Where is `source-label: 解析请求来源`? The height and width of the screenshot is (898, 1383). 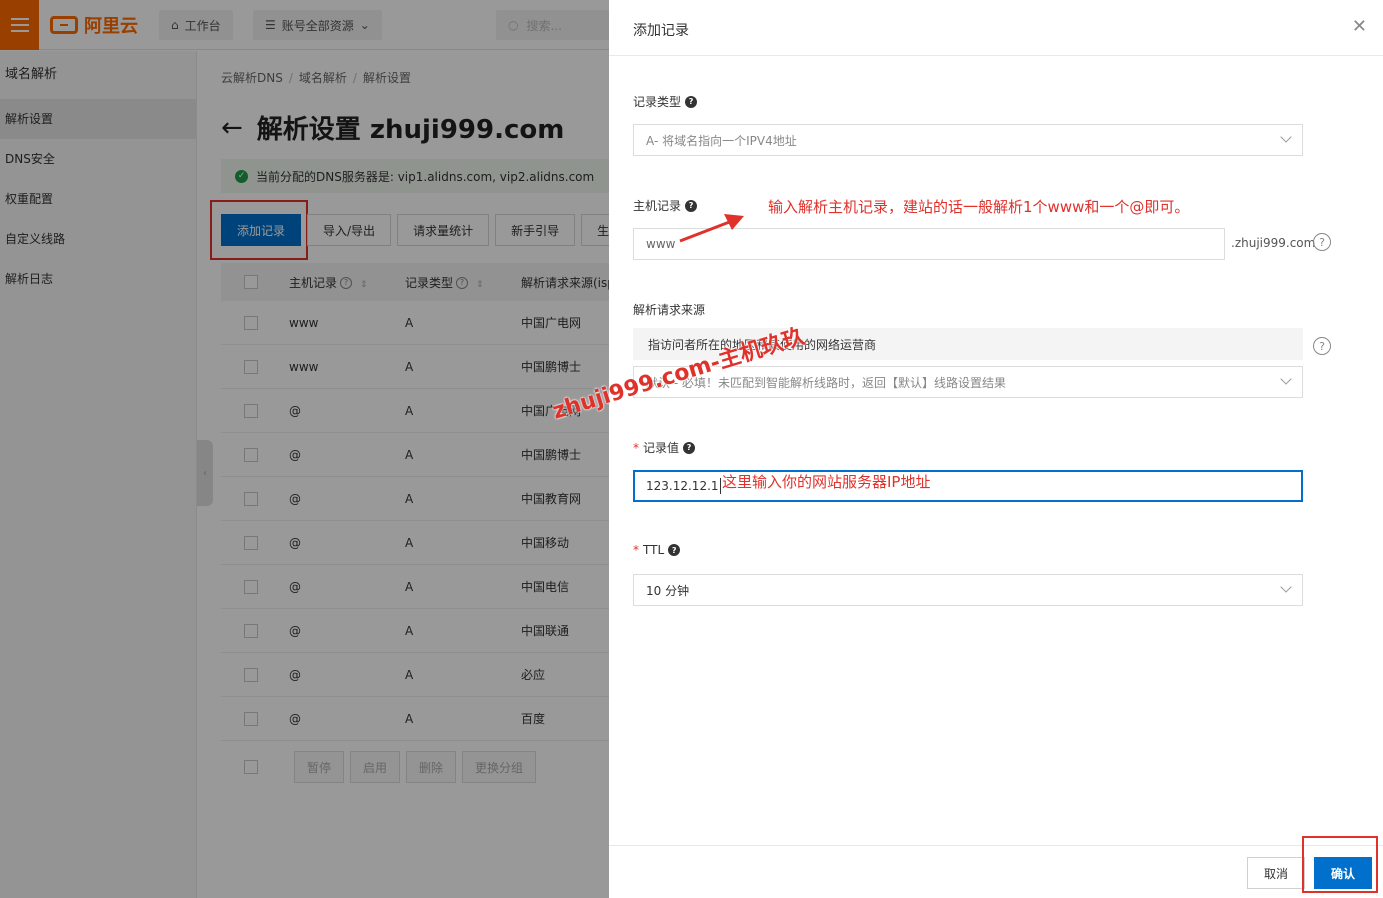 source-label: 解析请求来源 is located at coordinates (669, 309).